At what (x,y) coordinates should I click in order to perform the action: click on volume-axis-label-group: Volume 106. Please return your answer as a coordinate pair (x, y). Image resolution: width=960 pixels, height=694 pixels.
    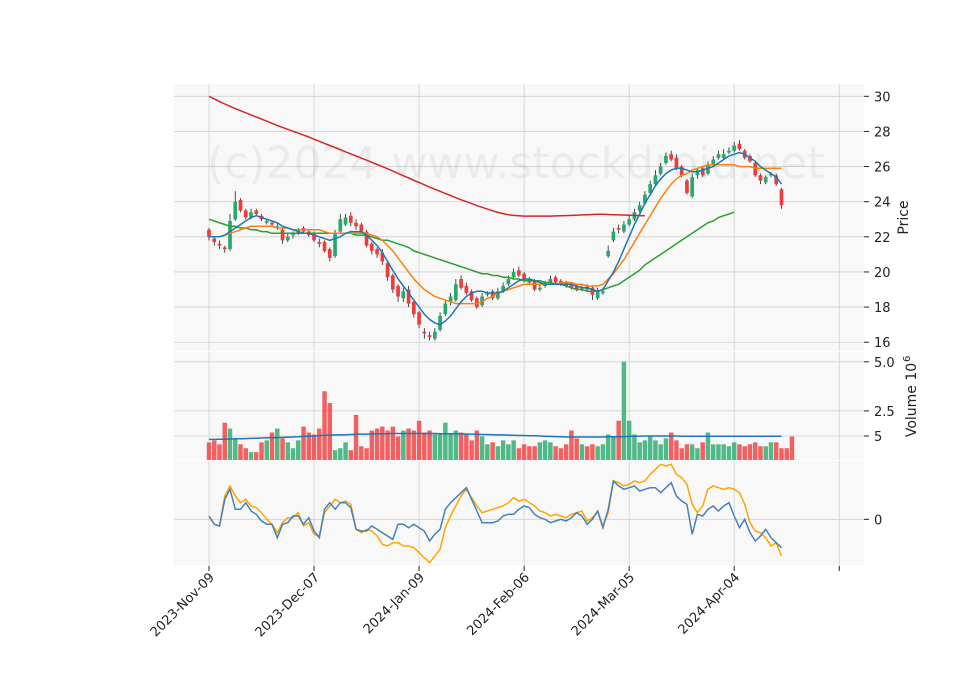
    Looking at the image, I should click on (911, 397).